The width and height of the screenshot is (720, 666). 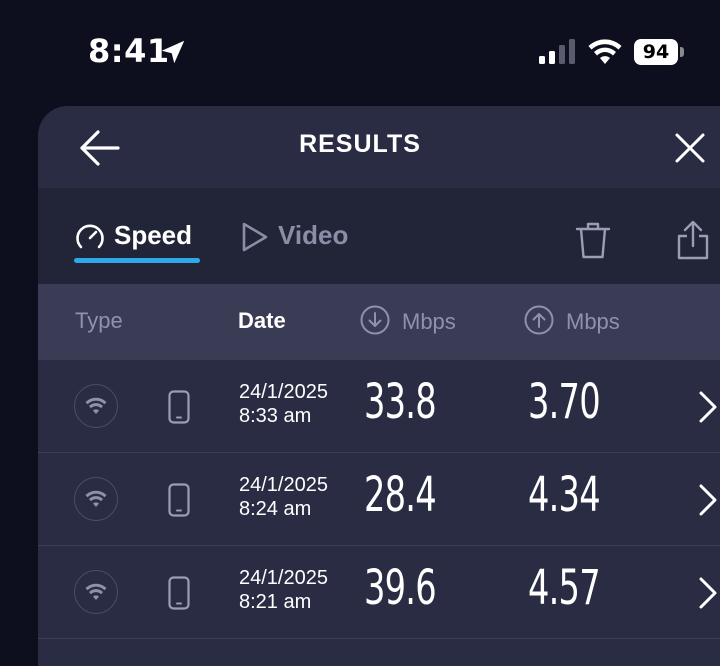 I want to click on result-row: 24/1/2025 8:33 am 33.8 3.70, so click(x=379, y=406).